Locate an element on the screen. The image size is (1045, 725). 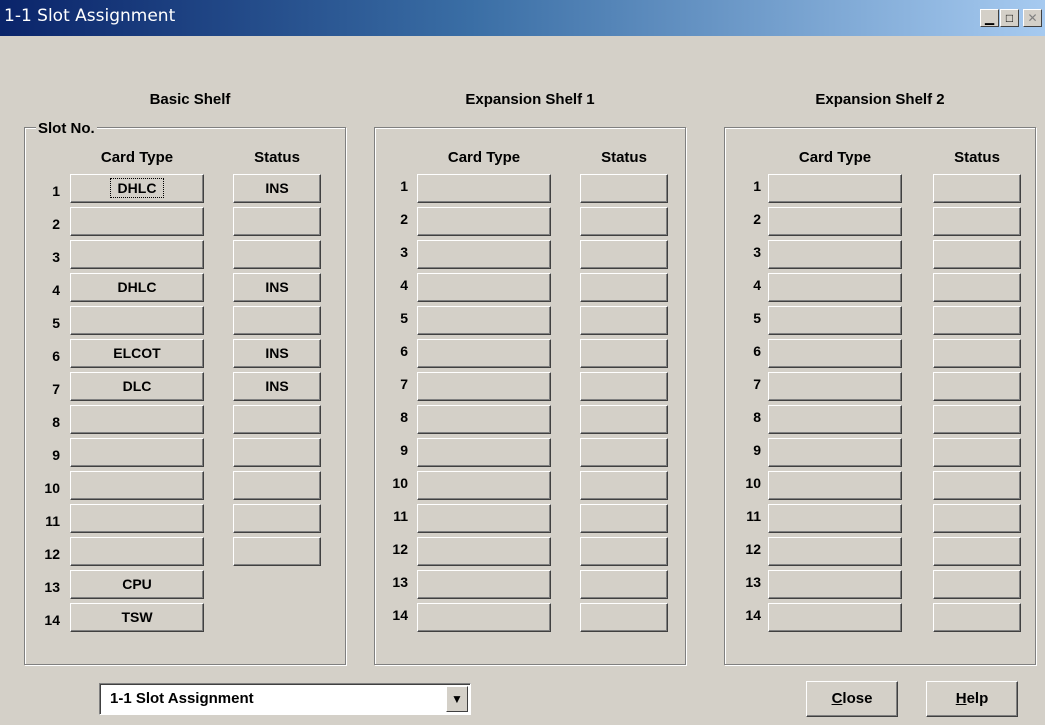
exp1-slot-number: 12 is located at coordinates (400, 549).